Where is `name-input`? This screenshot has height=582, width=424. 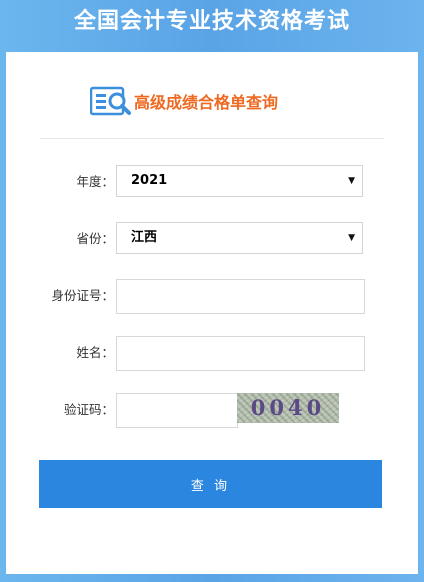
name-input is located at coordinates (240, 353).